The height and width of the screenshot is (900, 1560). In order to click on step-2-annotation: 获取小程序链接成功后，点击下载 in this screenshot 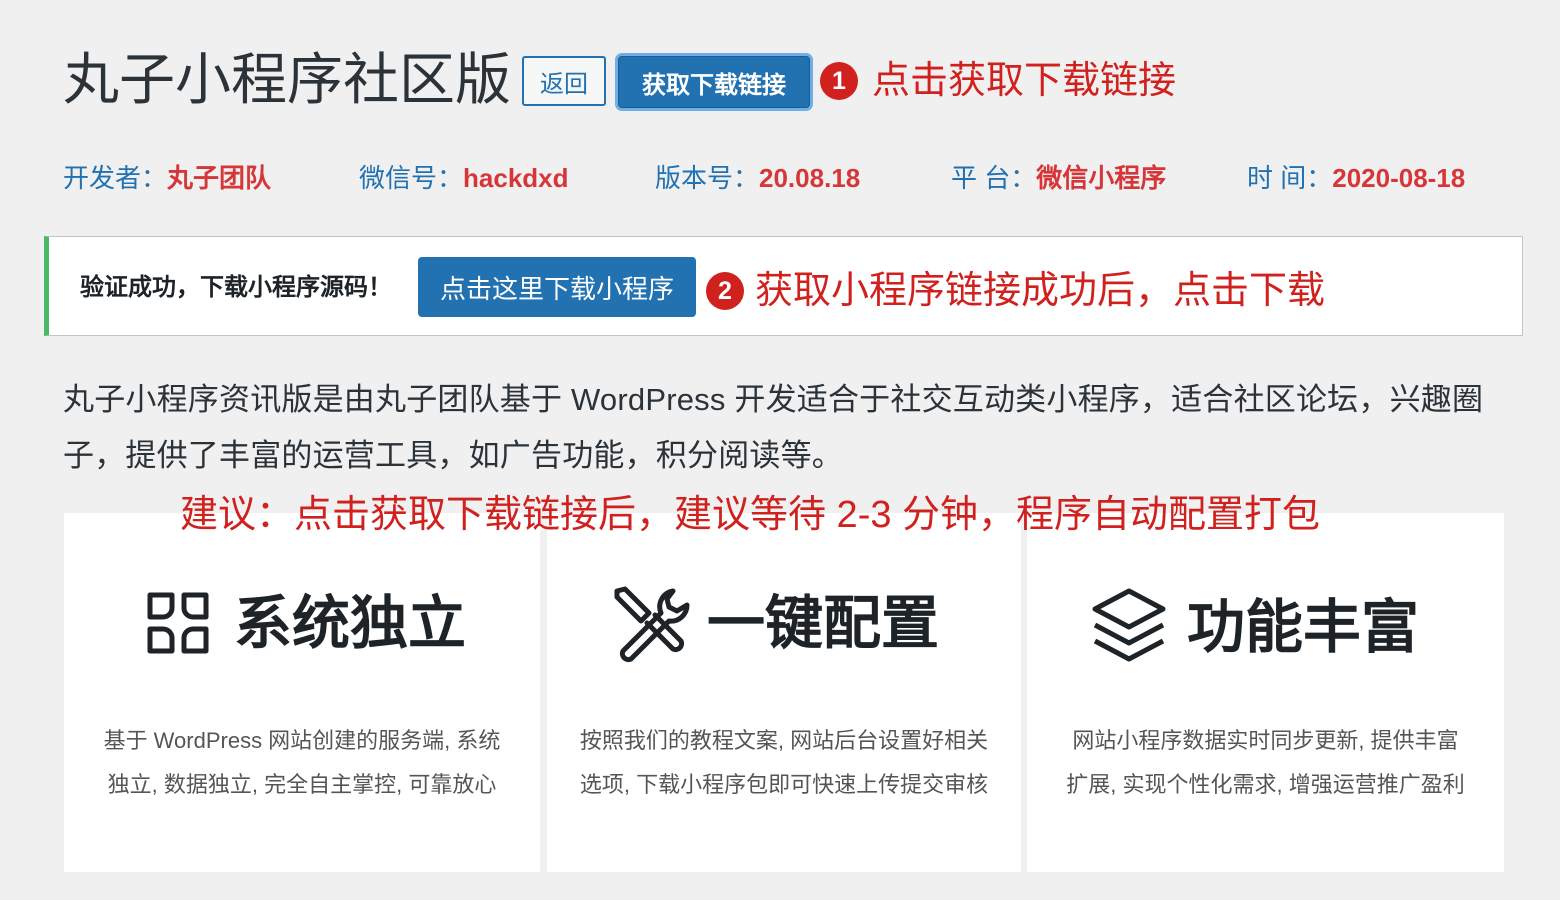, I will do `click(1040, 291)`.